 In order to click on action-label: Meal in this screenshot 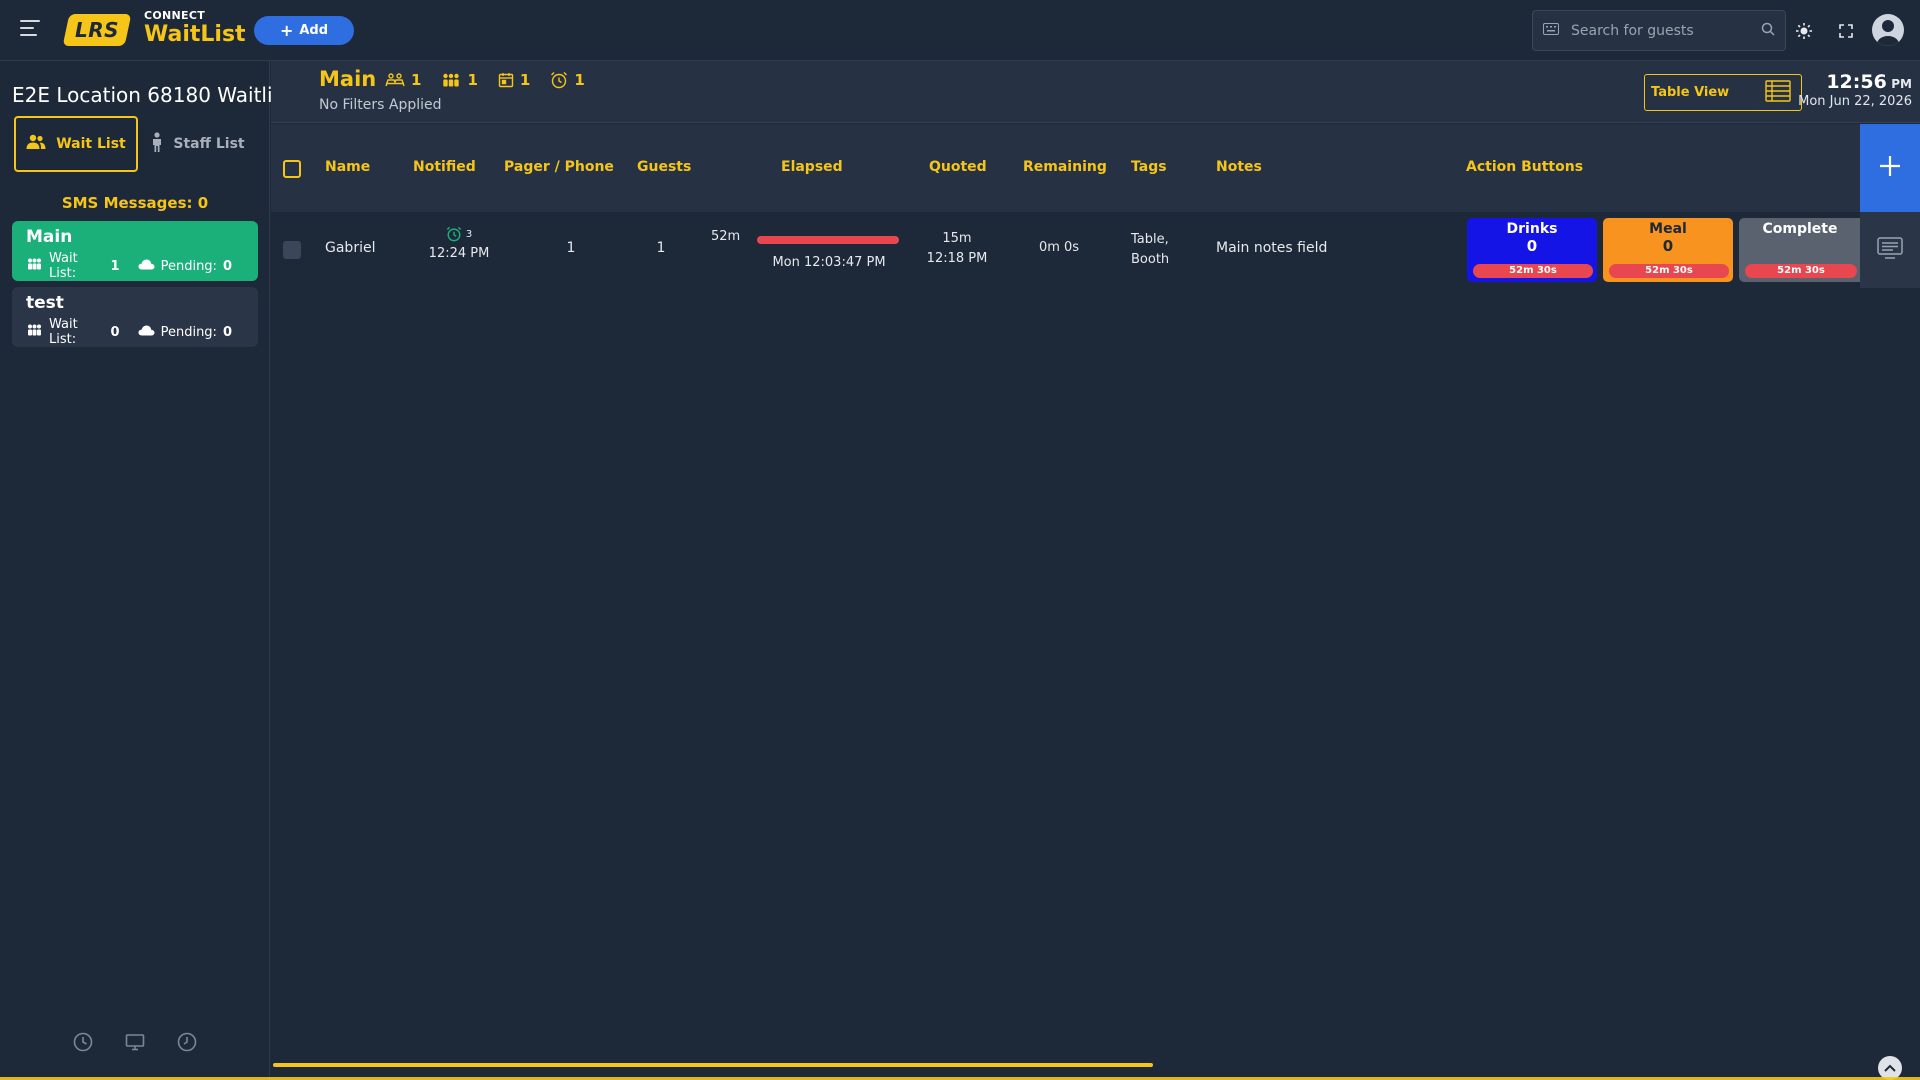, I will do `click(1668, 229)`.